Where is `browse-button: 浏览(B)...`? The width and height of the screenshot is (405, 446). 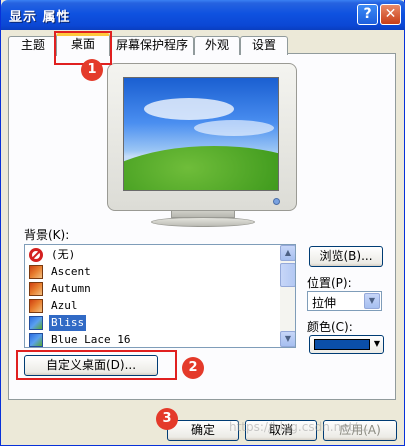
browse-button: 浏览(B)... is located at coordinates (346, 256).